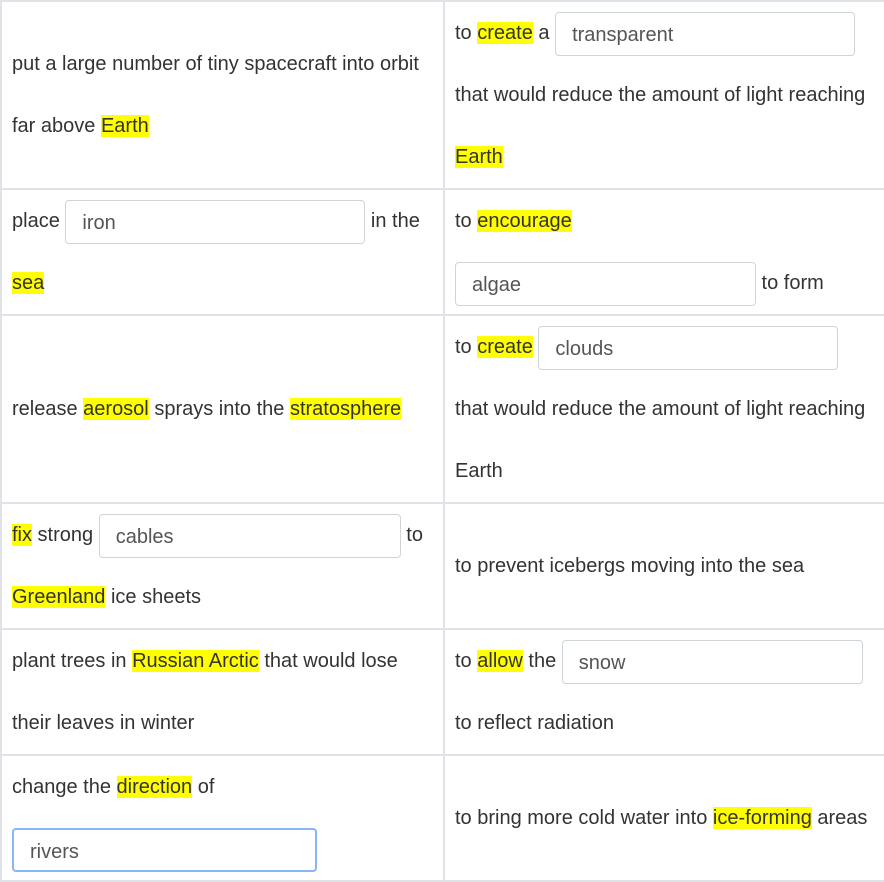 This screenshot has width=884, height=882. What do you see at coordinates (605, 283) in the screenshot?
I see `answer-field-algae: algae` at bounding box center [605, 283].